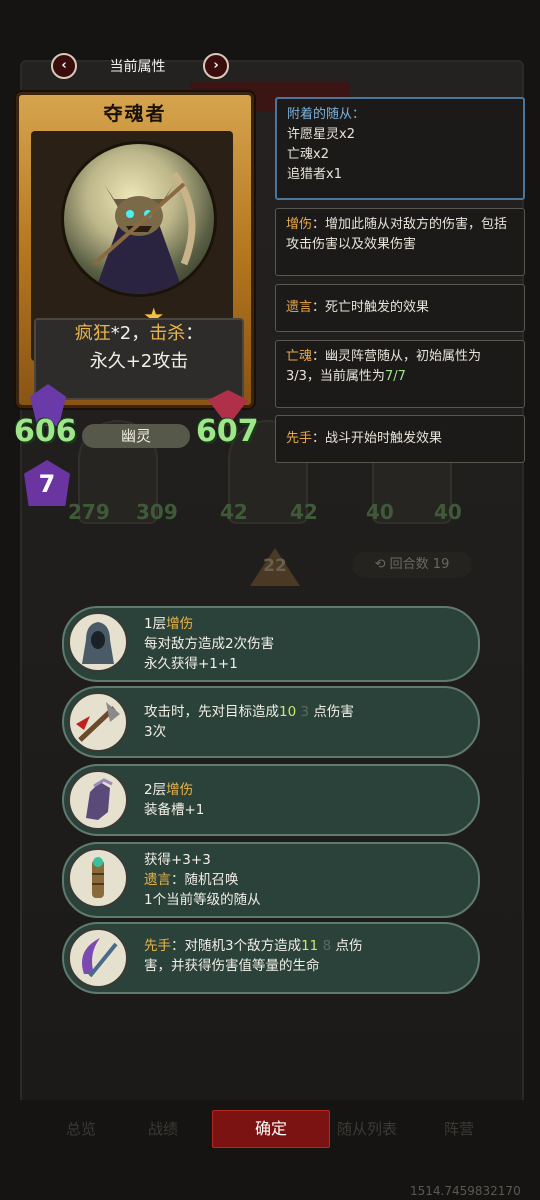 The image size is (540, 1200). I want to click on keyword-box-deathrattle: 遗言：死亡时触发的效果, so click(400, 308).